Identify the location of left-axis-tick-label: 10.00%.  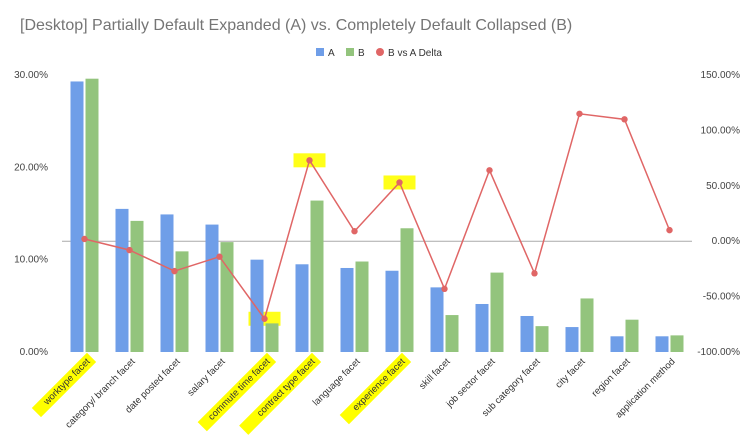
(31, 260).